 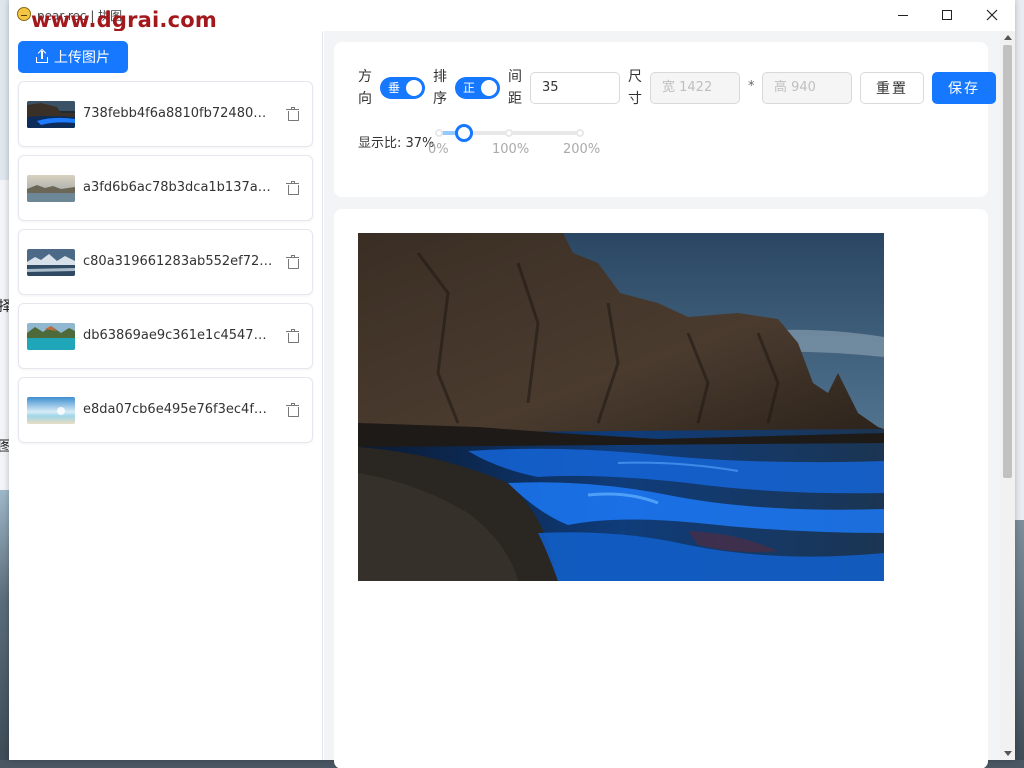 What do you see at coordinates (124, 20) in the screenshot?
I see `watermark-text: www.dgrai.com` at bounding box center [124, 20].